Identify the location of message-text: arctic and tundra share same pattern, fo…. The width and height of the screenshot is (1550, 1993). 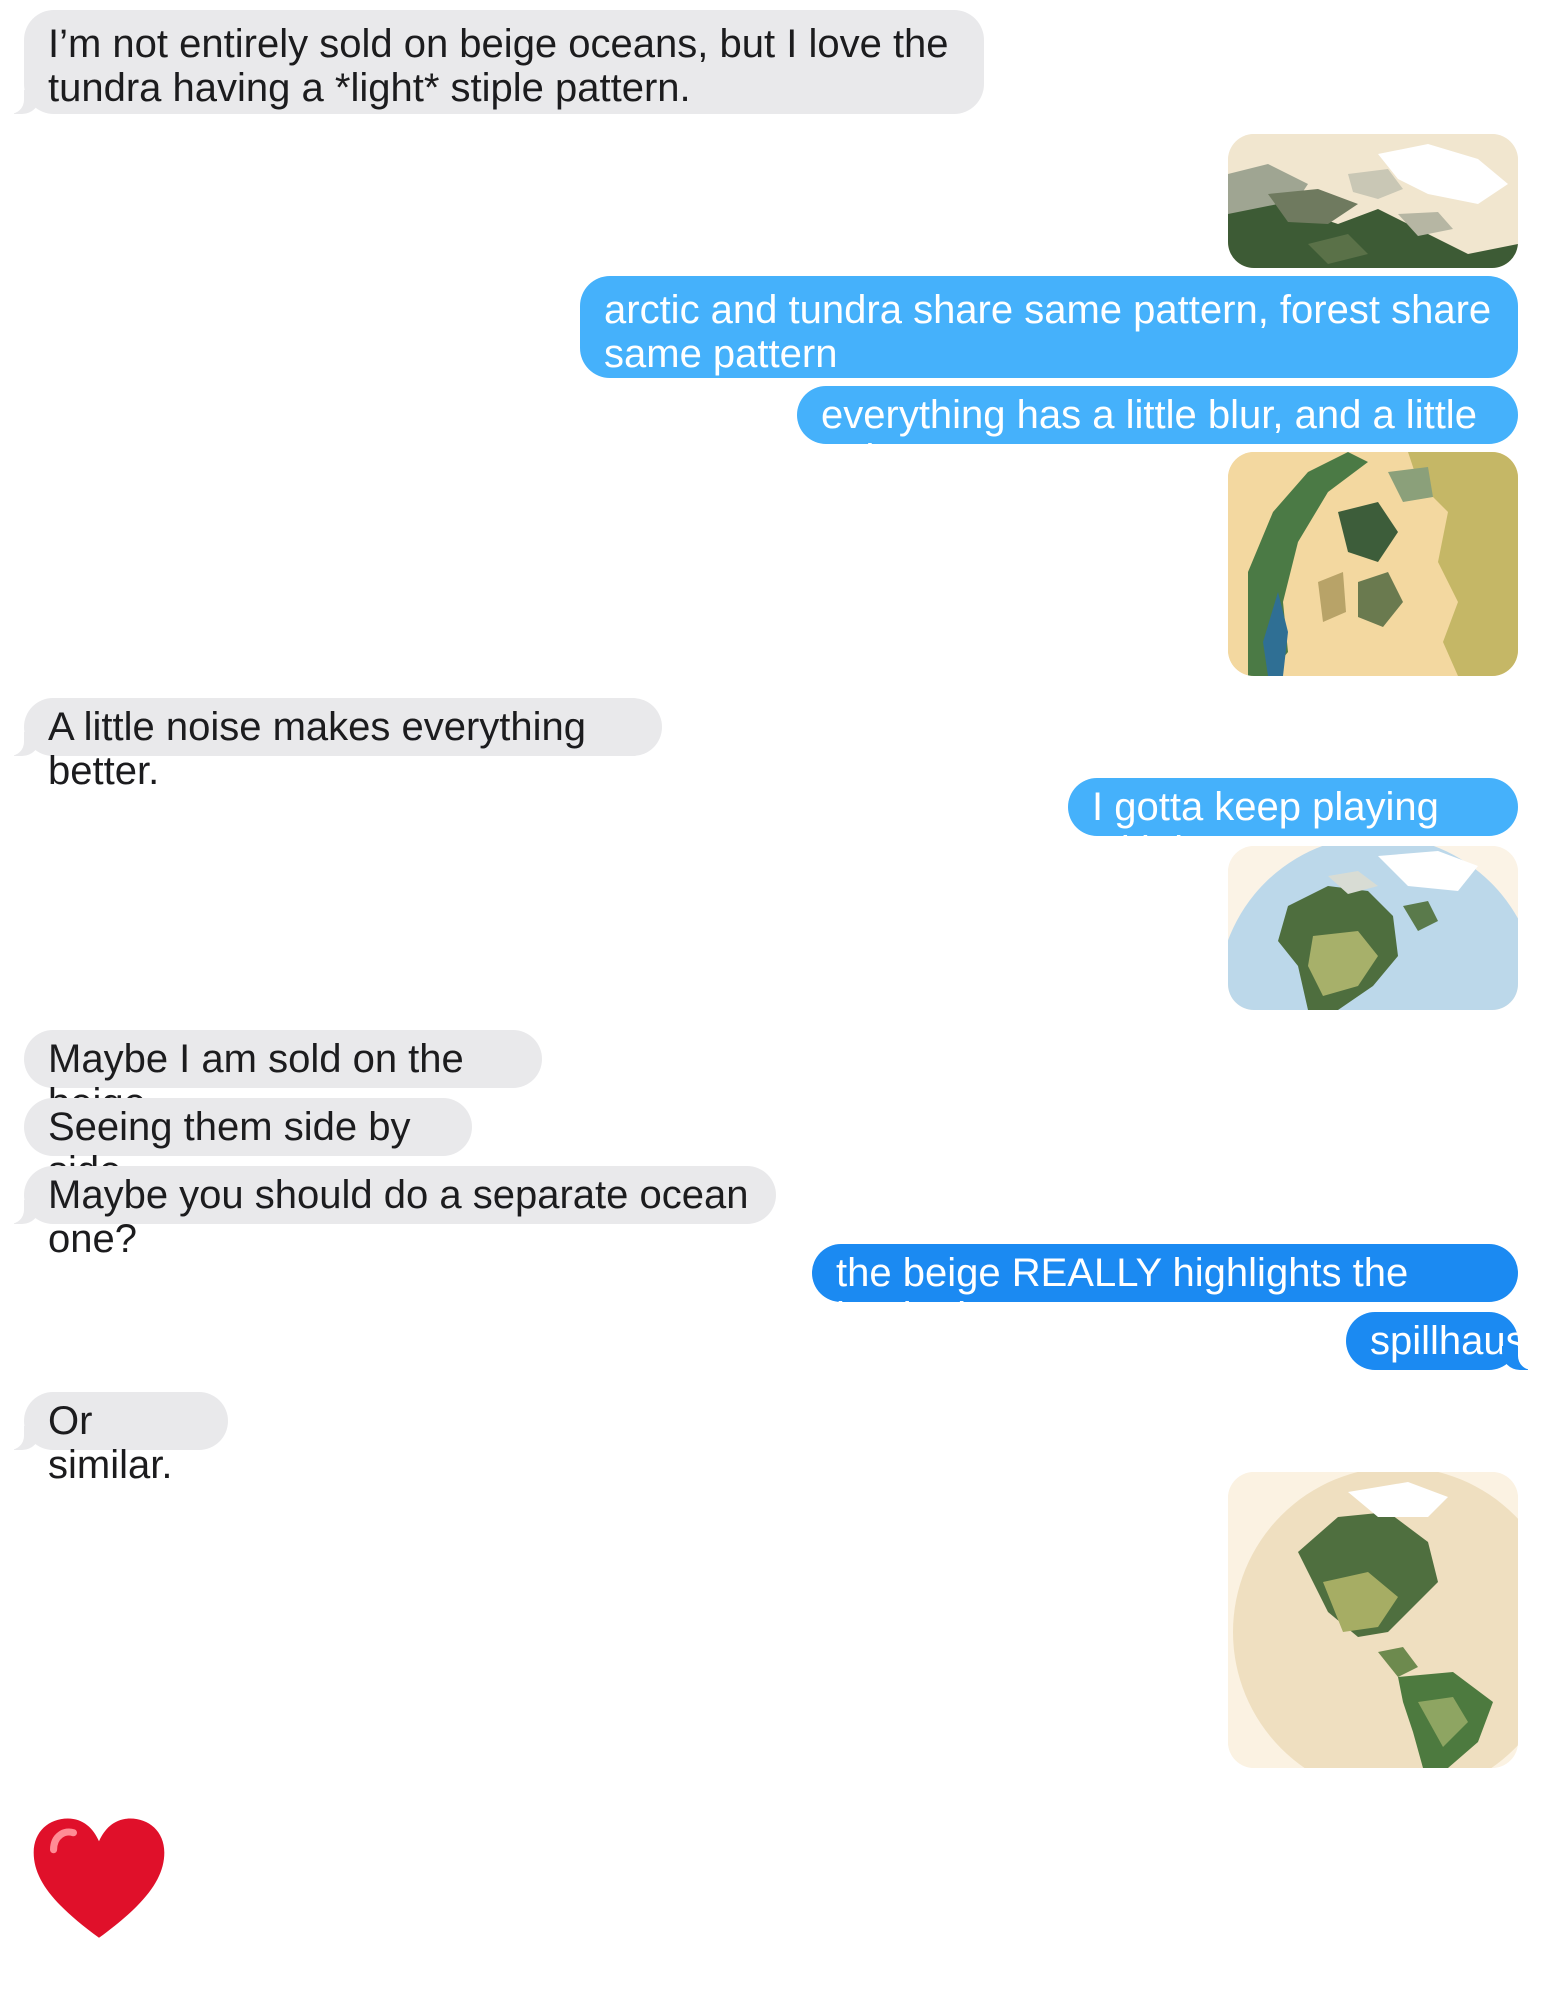
(1048, 332).